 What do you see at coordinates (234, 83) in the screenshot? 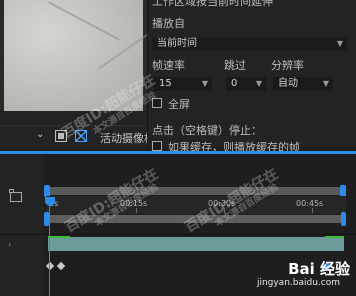
I see `skip-value: 0` at bounding box center [234, 83].